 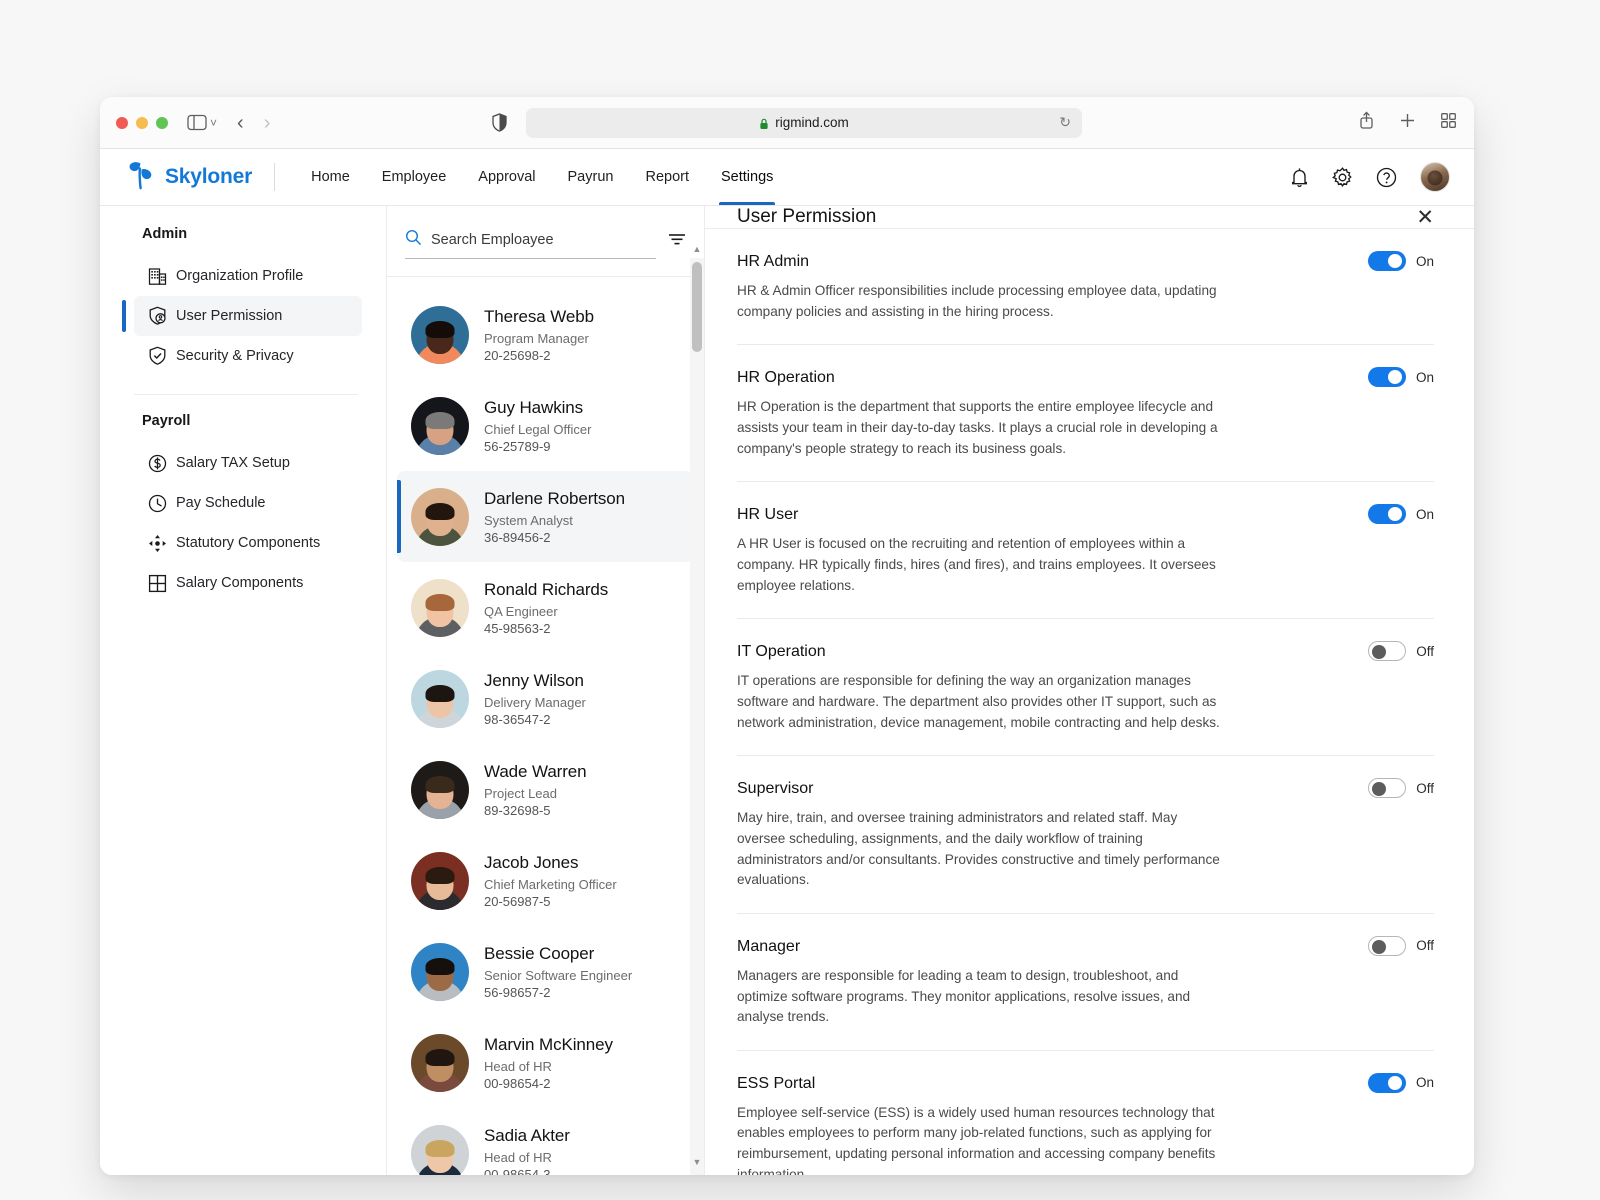 I want to click on employee-list-scrollbar: ▲ ▼, so click(x=697, y=709).